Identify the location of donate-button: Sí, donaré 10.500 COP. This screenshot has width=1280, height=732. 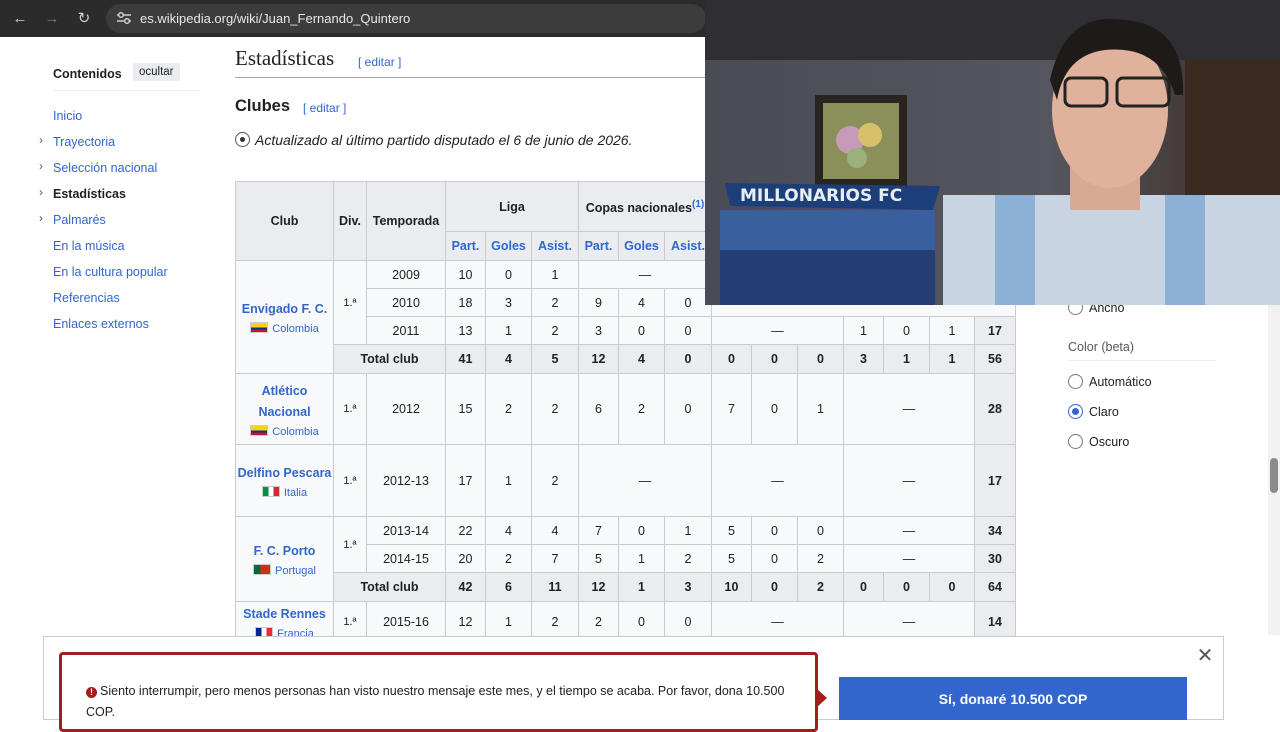
(1013, 698).